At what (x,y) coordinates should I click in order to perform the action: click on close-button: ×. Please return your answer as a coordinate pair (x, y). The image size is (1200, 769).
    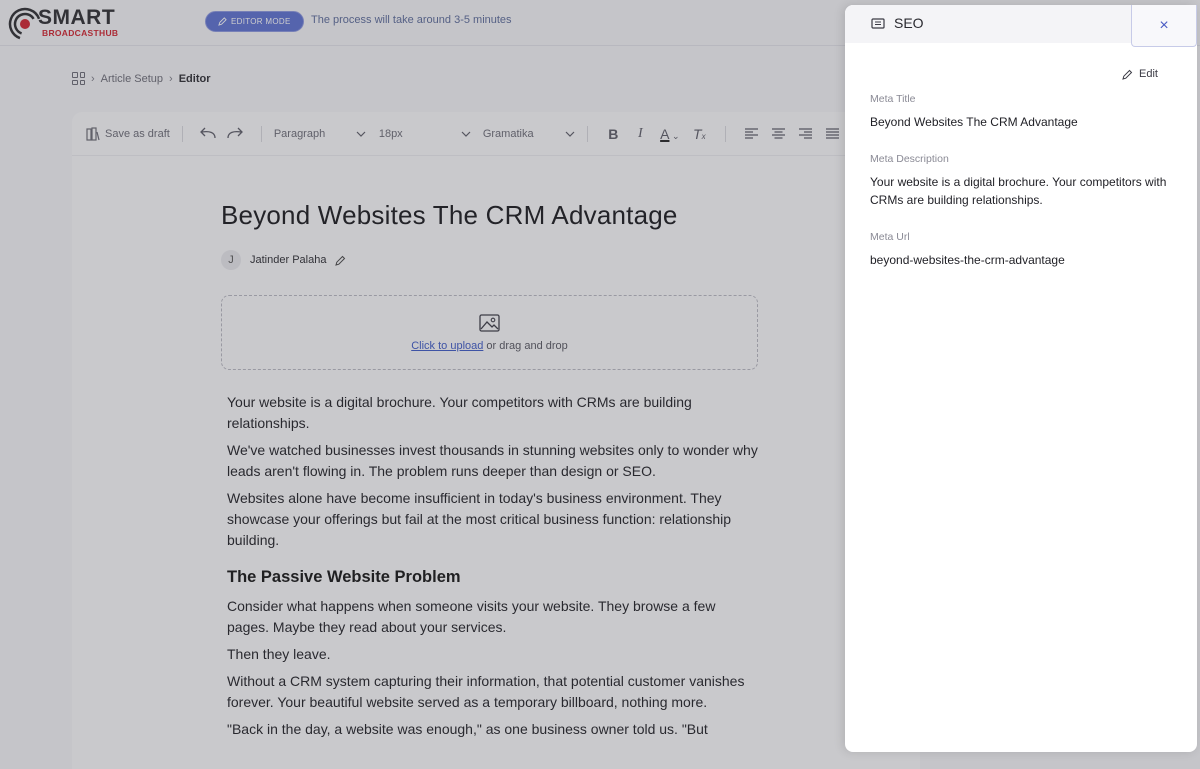
    Looking at the image, I should click on (1164, 26).